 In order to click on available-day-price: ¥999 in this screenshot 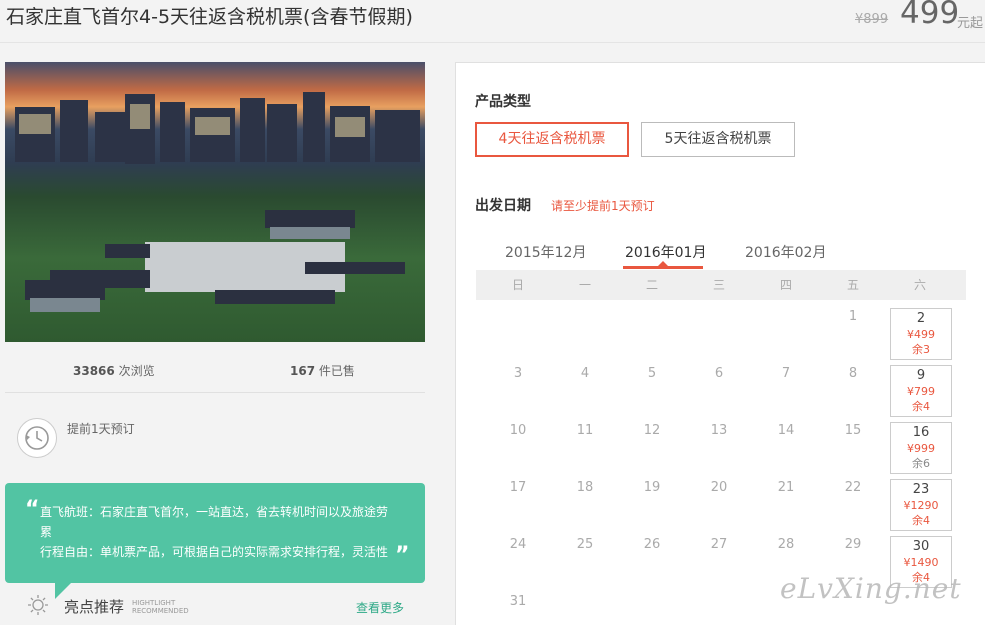, I will do `click(921, 448)`.